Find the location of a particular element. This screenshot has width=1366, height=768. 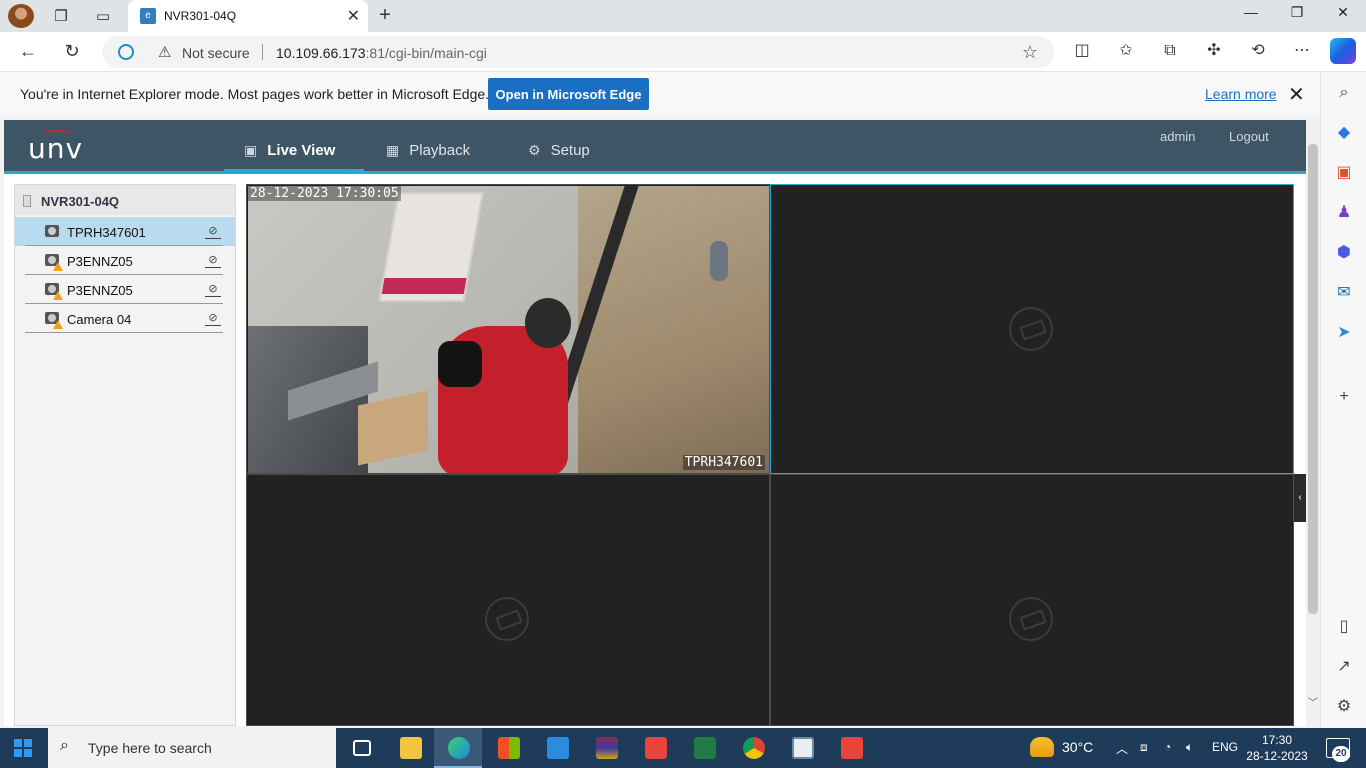

games-icon: ♟ is located at coordinates (1344, 213).